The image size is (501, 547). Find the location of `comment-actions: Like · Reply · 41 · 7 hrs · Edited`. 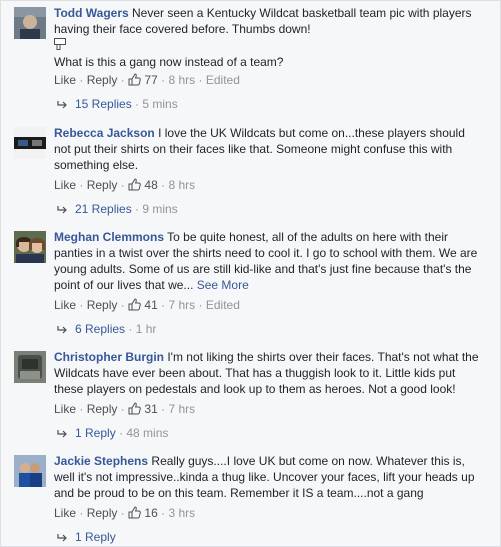

comment-actions: Like · Reply · 41 · 7 hrs · Edited is located at coordinates (147, 305).